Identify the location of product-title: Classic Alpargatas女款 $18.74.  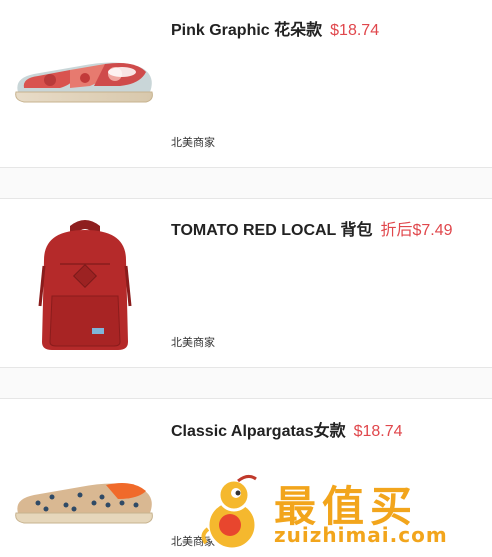
(287, 429).